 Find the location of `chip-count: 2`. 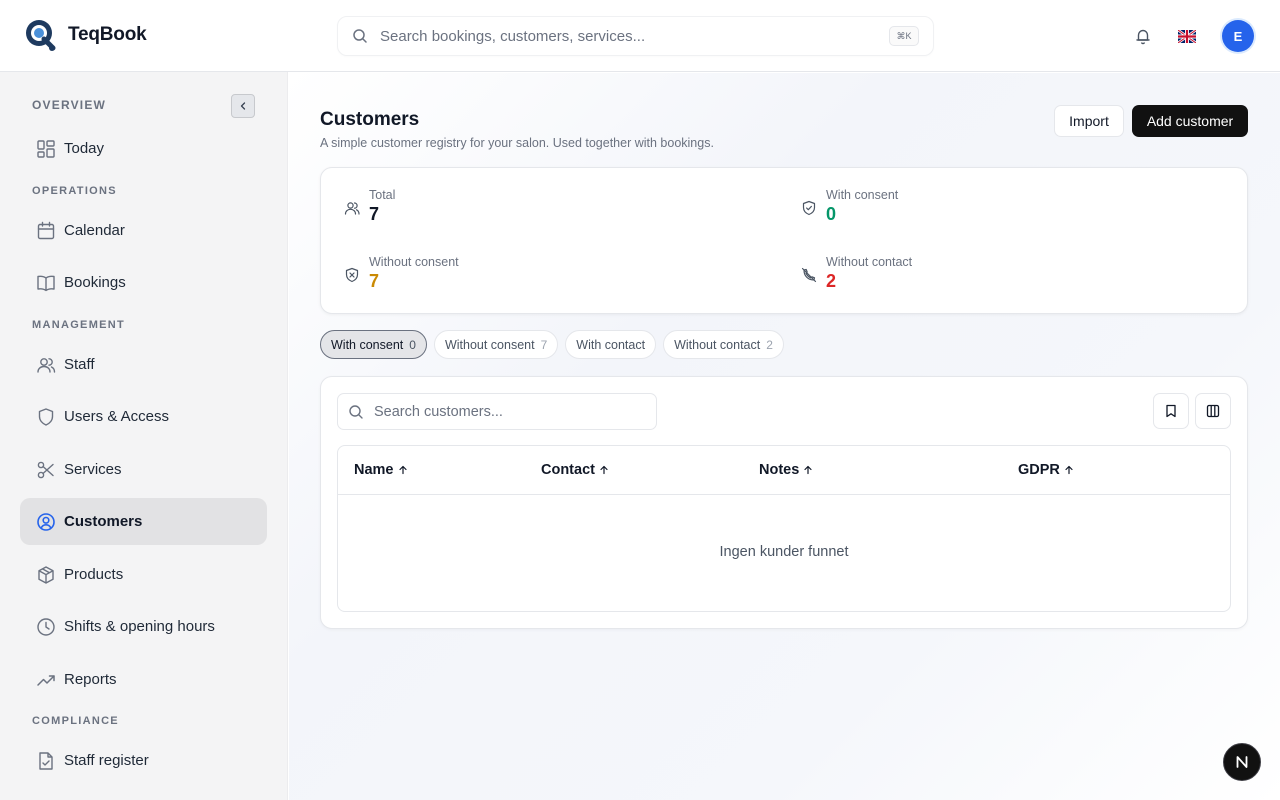

chip-count: 2 is located at coordinates (769, 344).